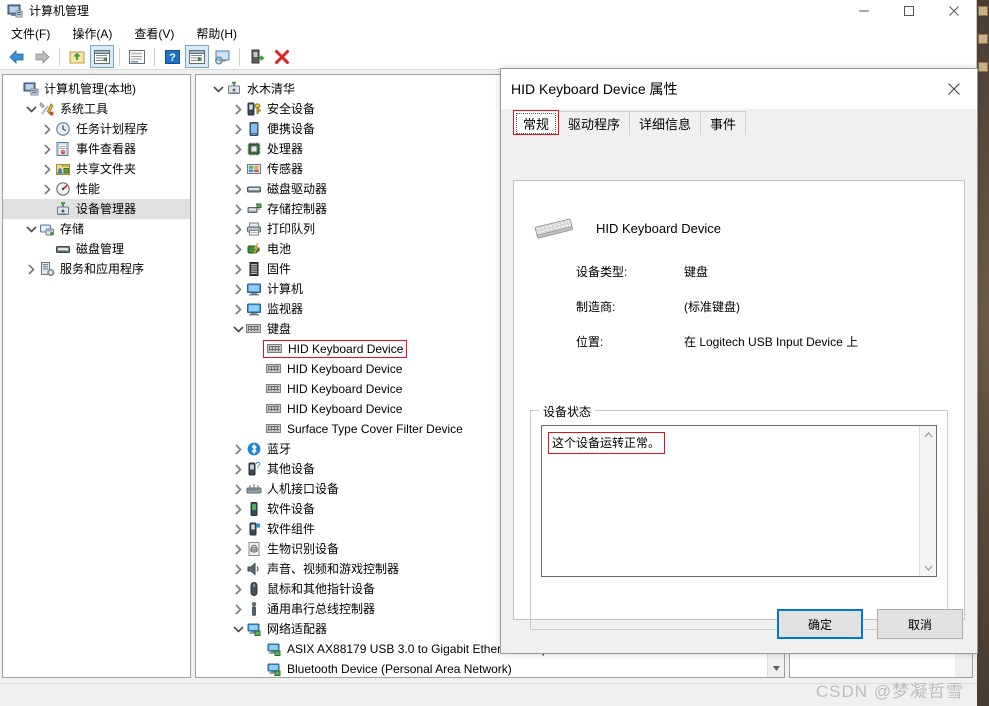 The height and width of the screenshot is (706, 989). What do you see at coordinates (112, 129) in the screenshot?
I see `tree-item-label: 任务计划程序` at bounding box center [112, 129].